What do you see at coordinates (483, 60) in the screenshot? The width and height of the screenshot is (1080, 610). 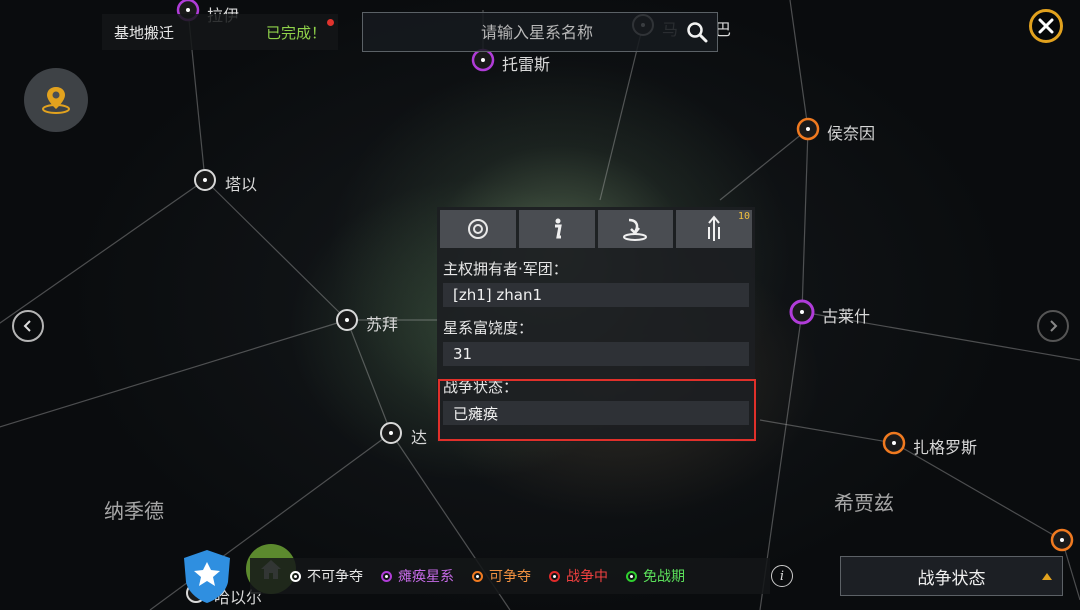 I see `node-tuoleisi` at bounding box center [483, 60].